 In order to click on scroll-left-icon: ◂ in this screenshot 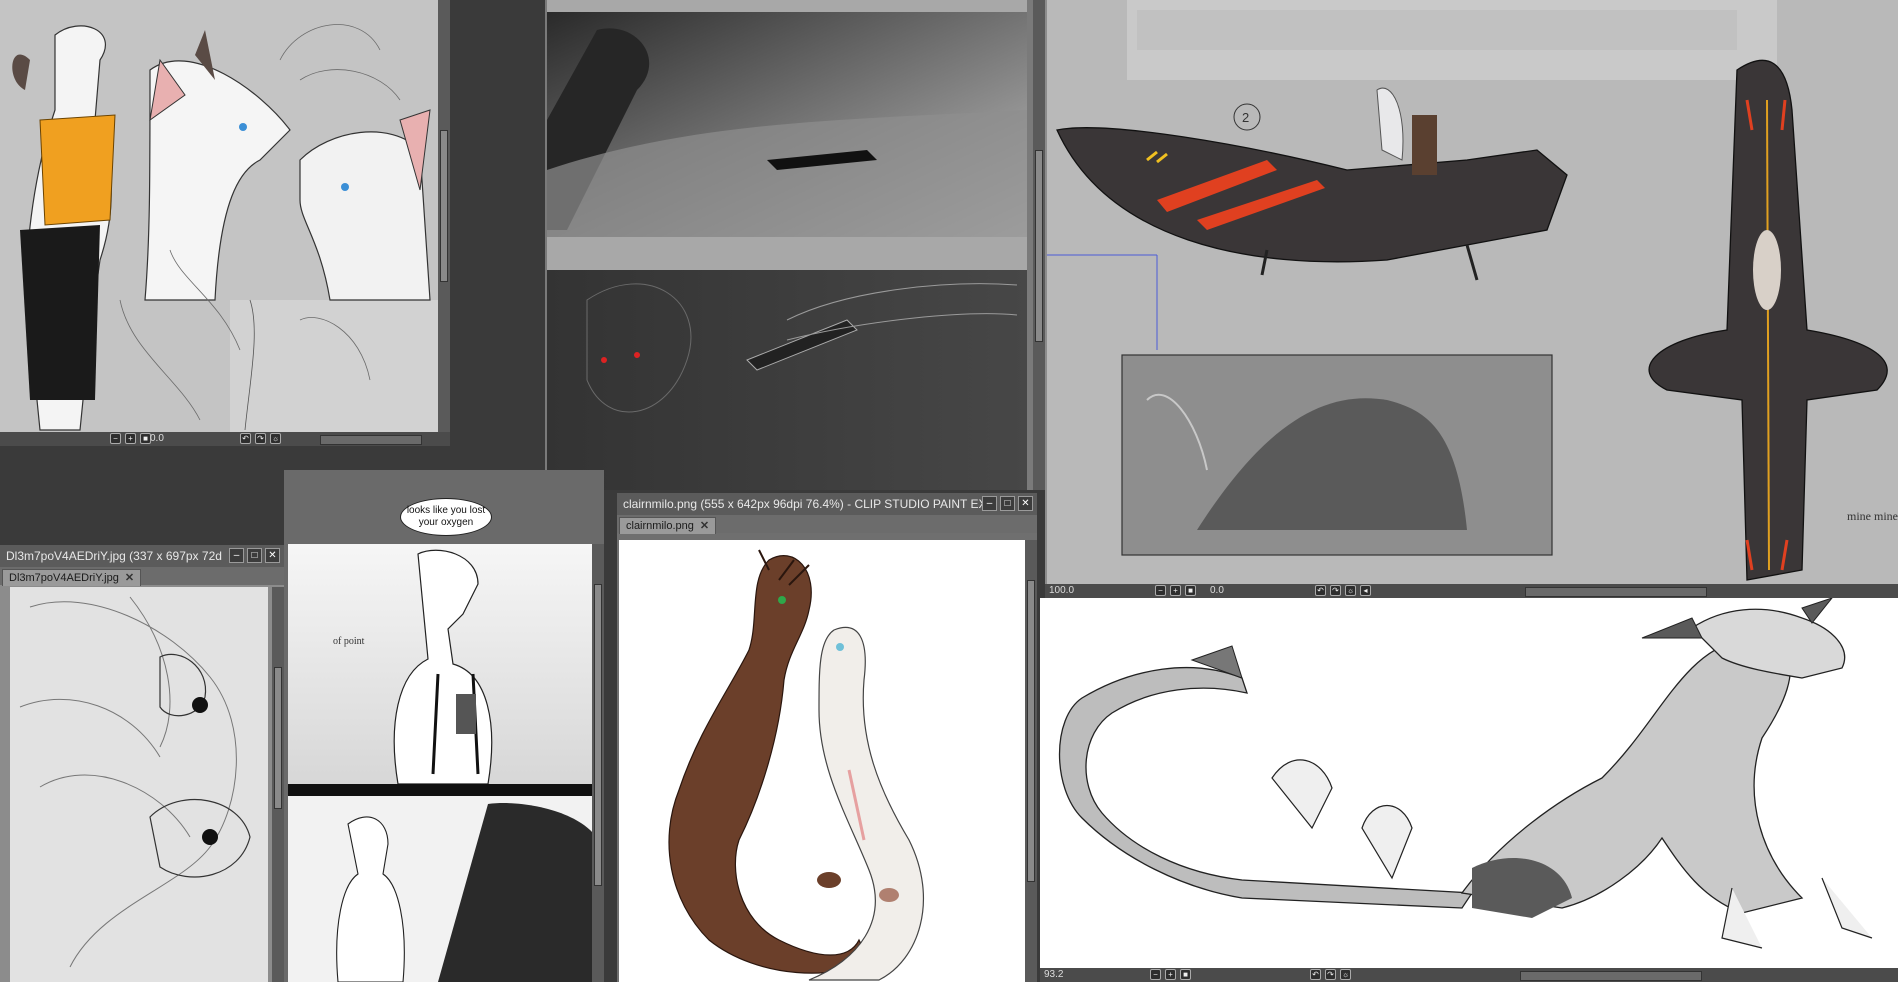, I will do `click(1365, 590)`.